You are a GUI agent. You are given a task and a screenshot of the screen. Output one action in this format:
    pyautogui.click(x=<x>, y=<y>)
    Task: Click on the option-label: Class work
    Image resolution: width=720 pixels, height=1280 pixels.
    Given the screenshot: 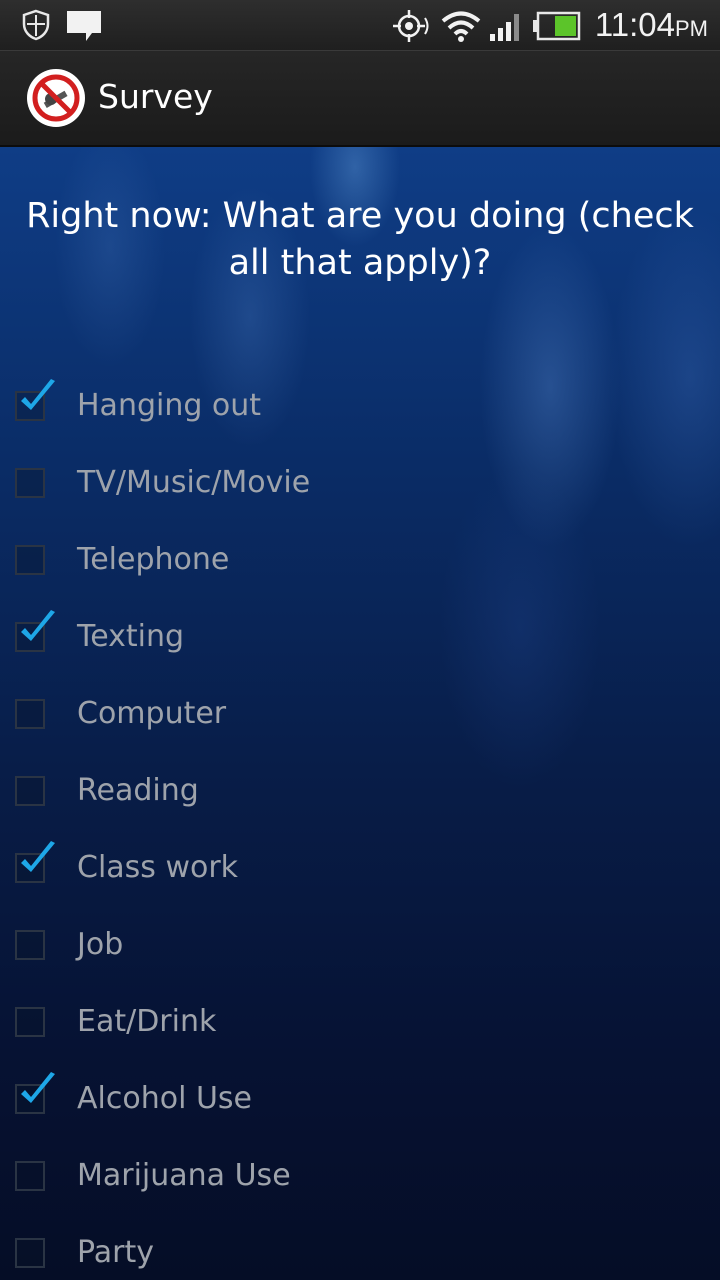 What is the action you would take?
    pyautogui.click(x=158, y=867)
    